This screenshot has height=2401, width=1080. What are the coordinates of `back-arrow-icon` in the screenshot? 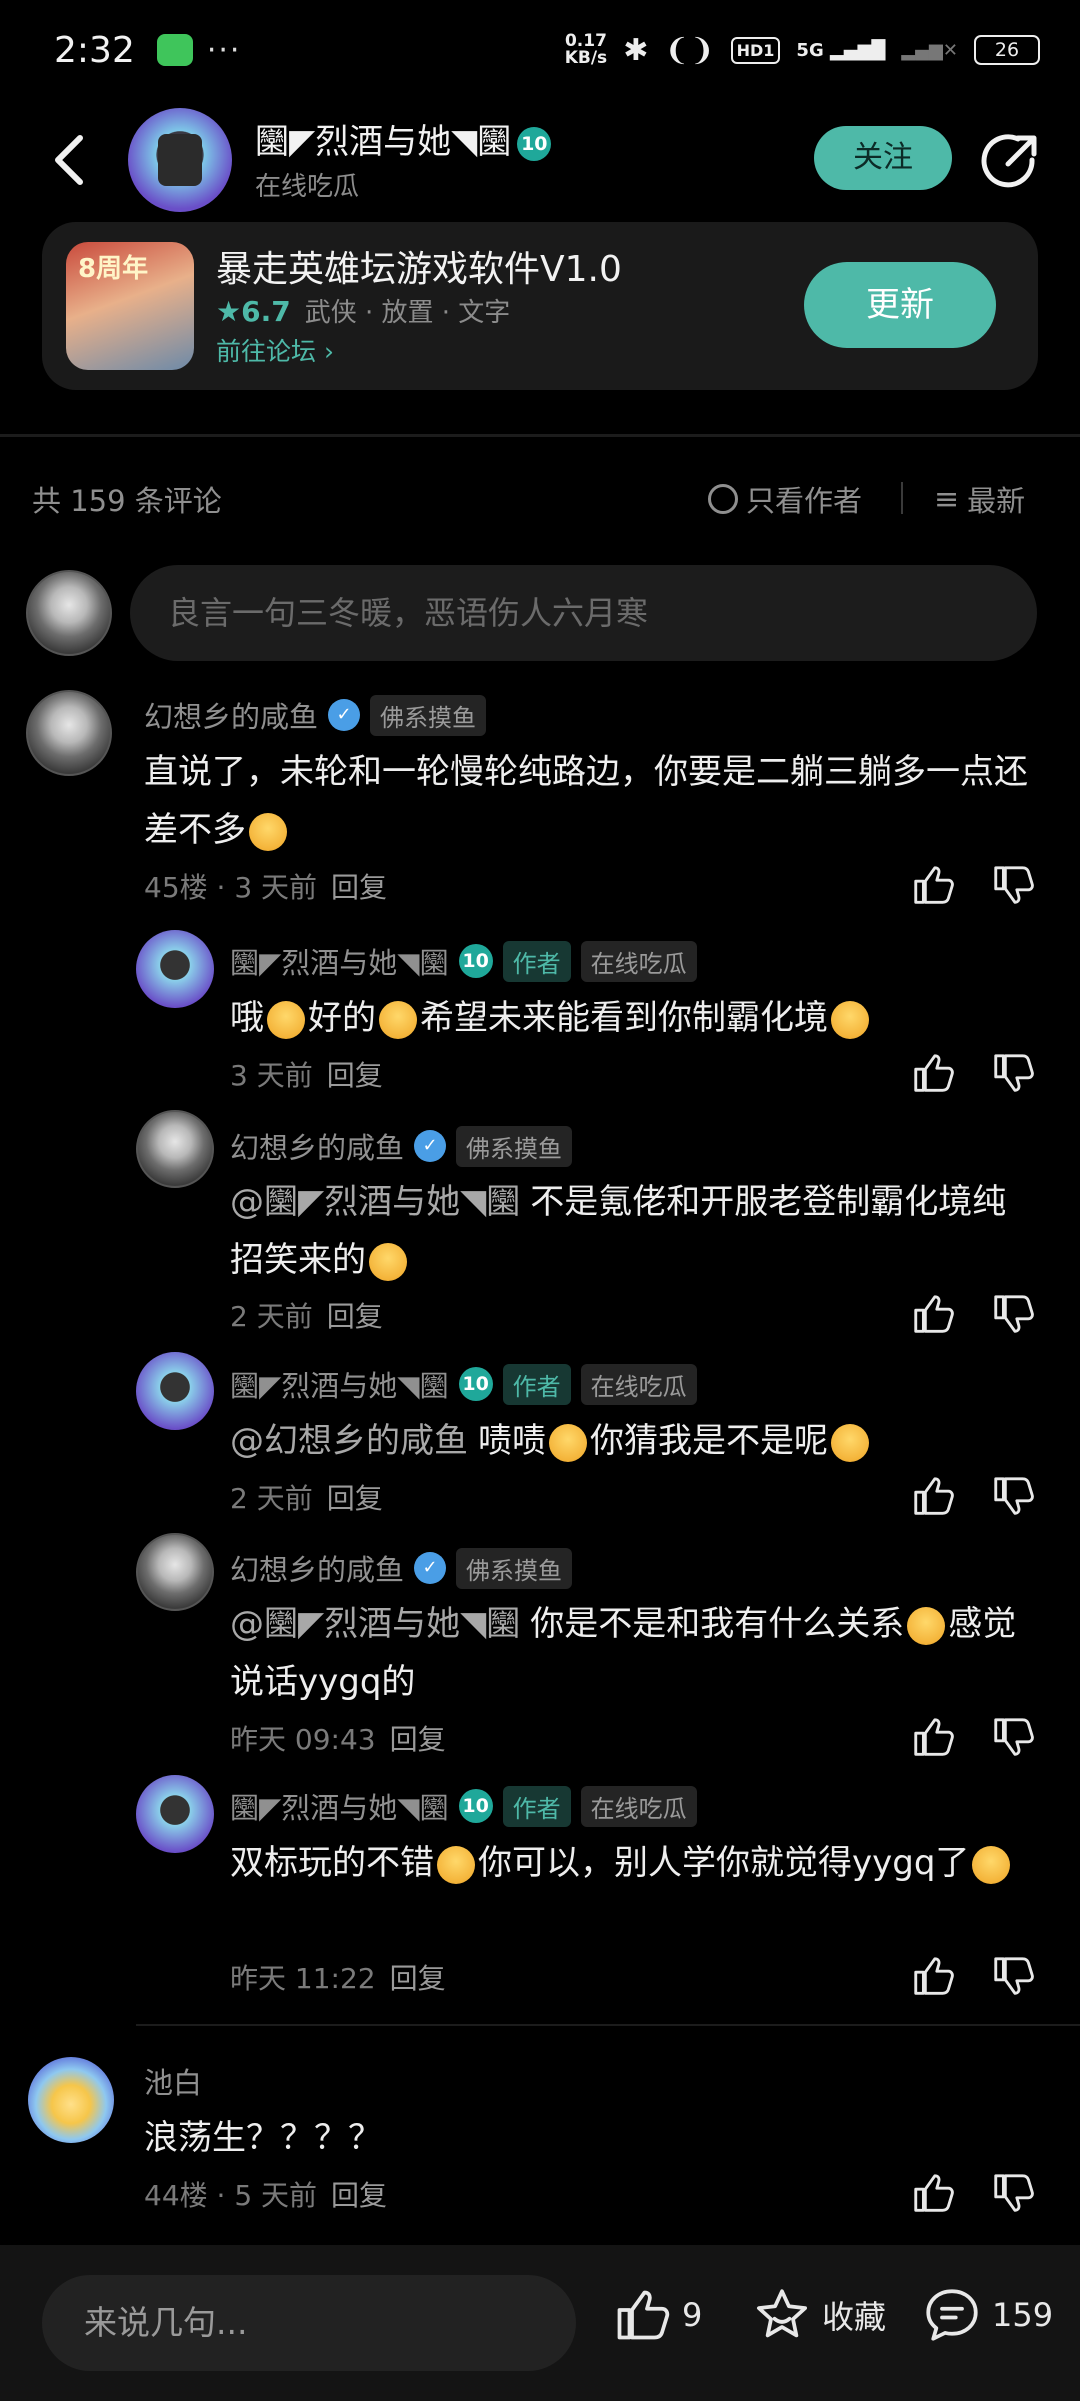 It's located at (69, 160).